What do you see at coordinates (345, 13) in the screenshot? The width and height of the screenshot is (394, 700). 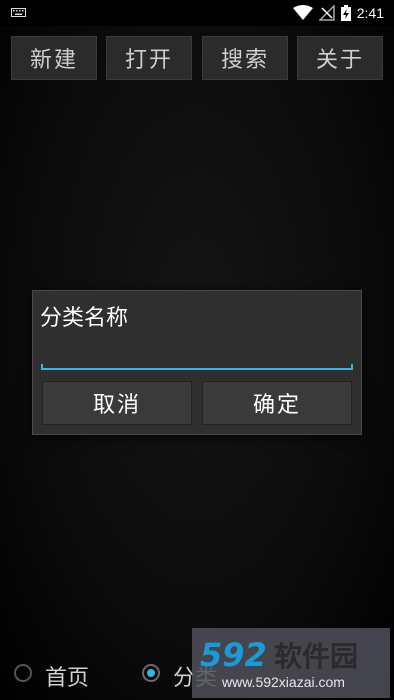 I see `battery-charging-icon` at bounding box center [345, 13].